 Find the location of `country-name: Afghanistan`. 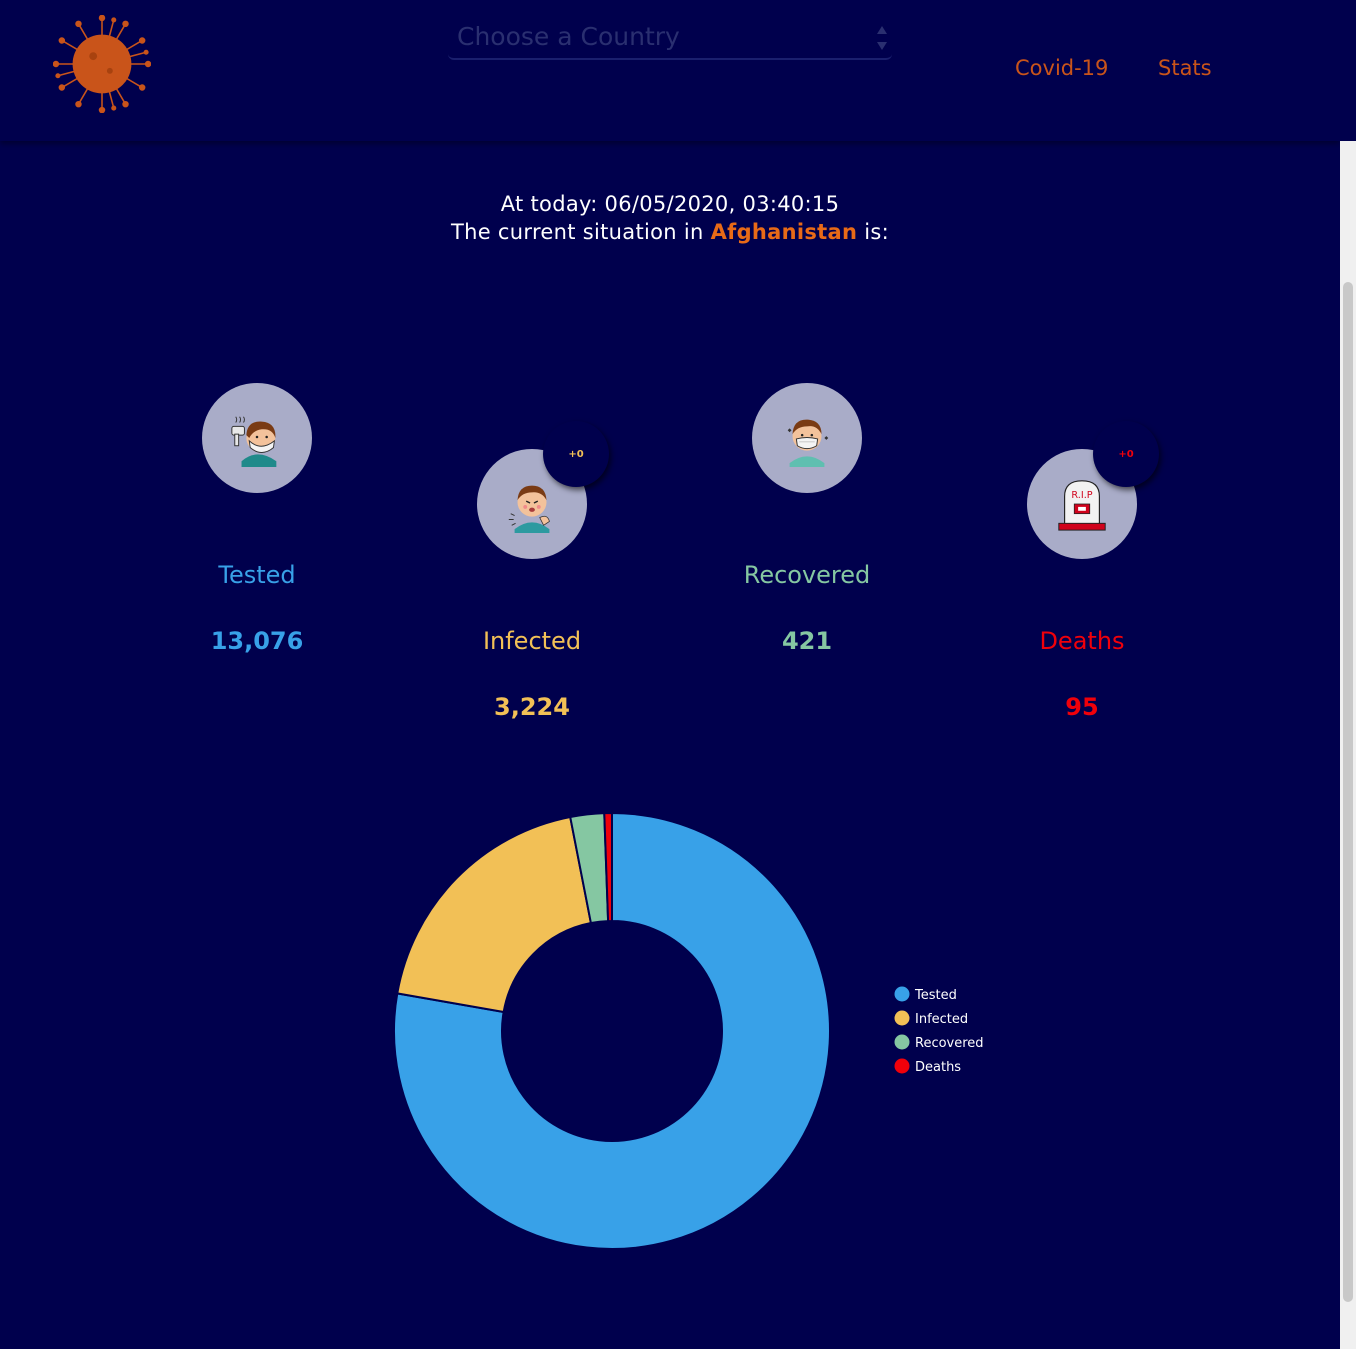

country-name: Afghanistan is located at coordinates (784, 232).